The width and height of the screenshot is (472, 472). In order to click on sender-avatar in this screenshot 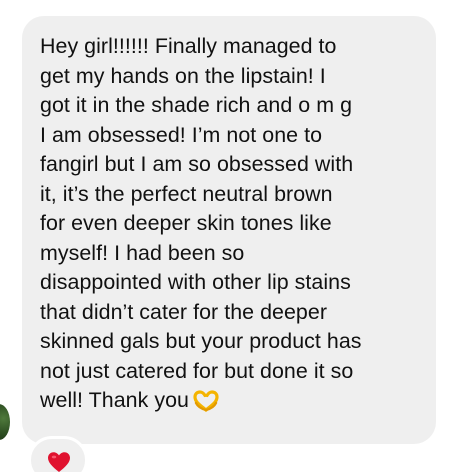, I will do `click(5, 422)`.